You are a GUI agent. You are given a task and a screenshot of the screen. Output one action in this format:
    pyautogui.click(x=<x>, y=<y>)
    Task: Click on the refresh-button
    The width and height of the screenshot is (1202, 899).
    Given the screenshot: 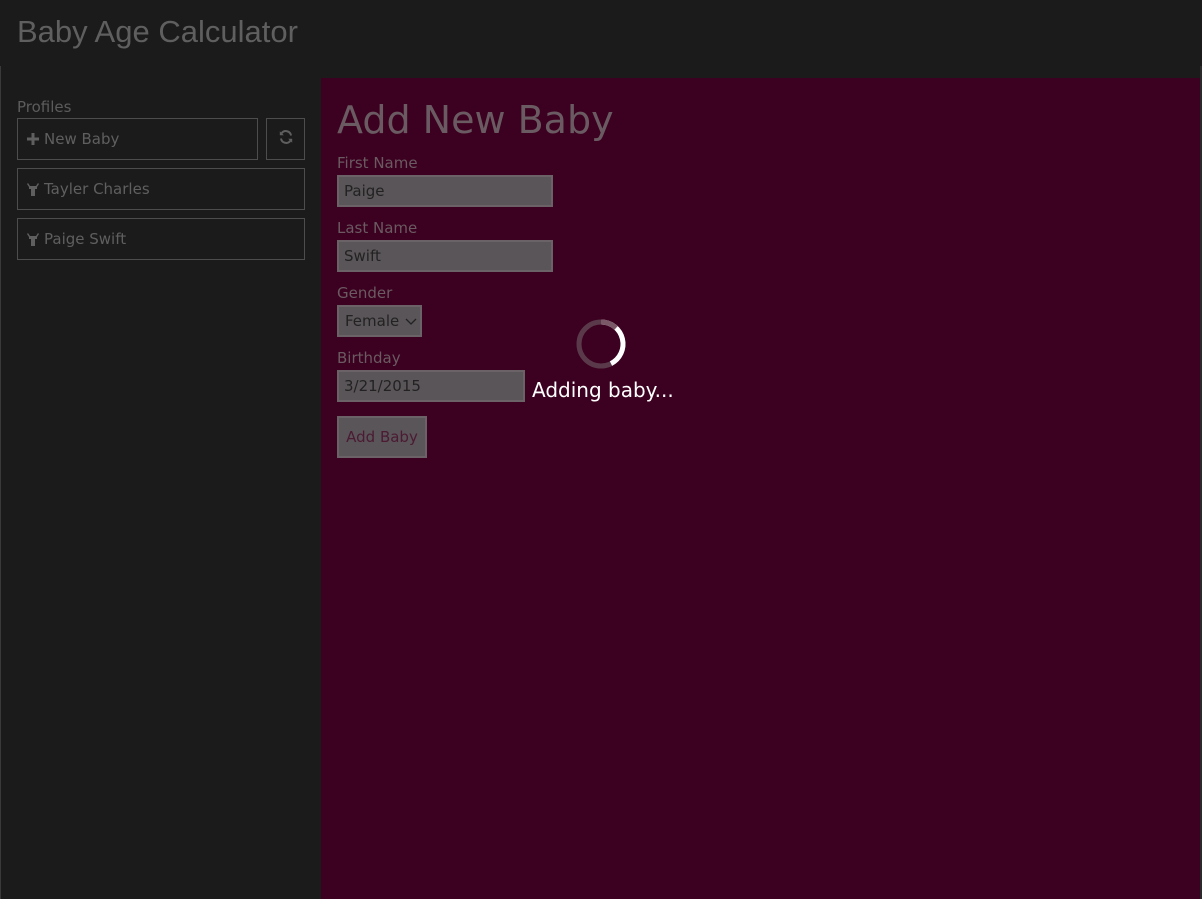 What is the action you would take?
    pyautogui.click(x=285, y=139)
    